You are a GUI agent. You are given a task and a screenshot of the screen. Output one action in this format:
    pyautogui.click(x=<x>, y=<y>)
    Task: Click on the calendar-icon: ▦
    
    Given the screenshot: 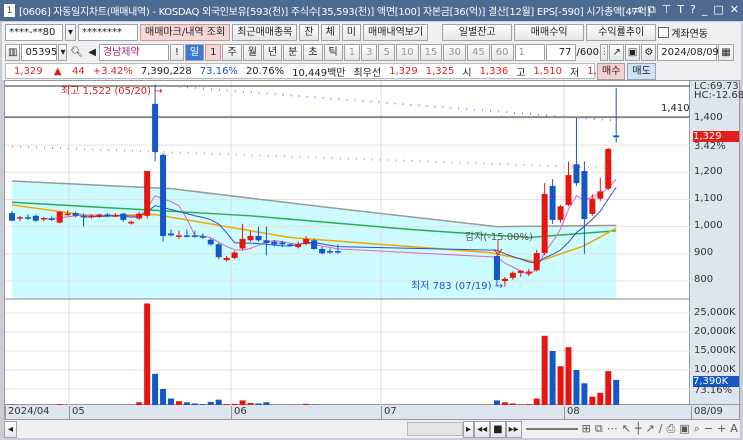 What is the action you would take?
    pyautogui.click(x=726, y=52)
    